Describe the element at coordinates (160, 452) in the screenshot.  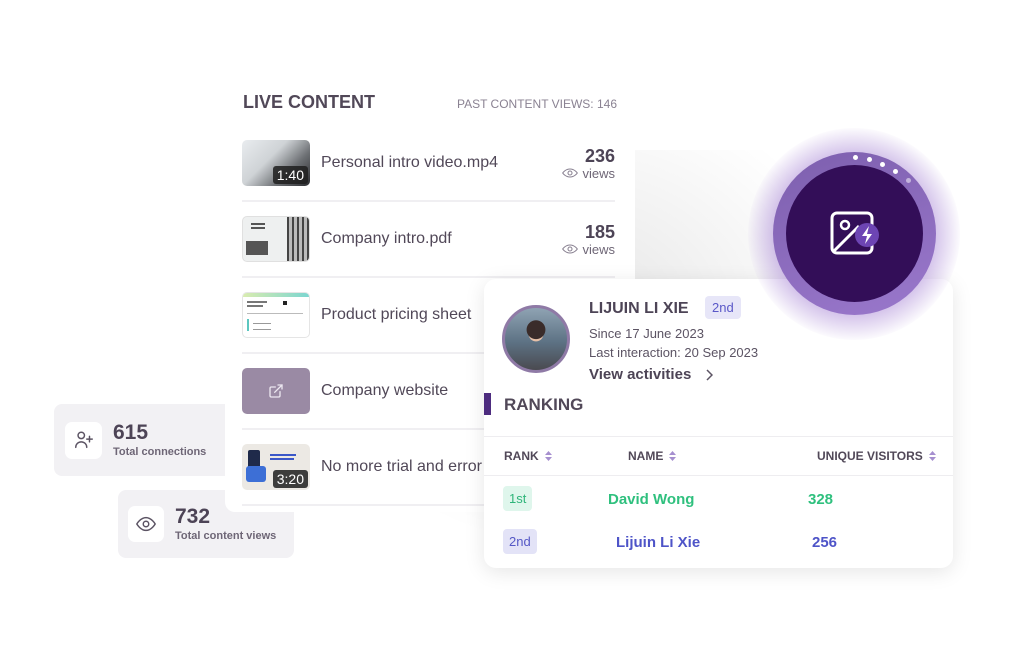
I see `connections-label: Total connections` at that location.